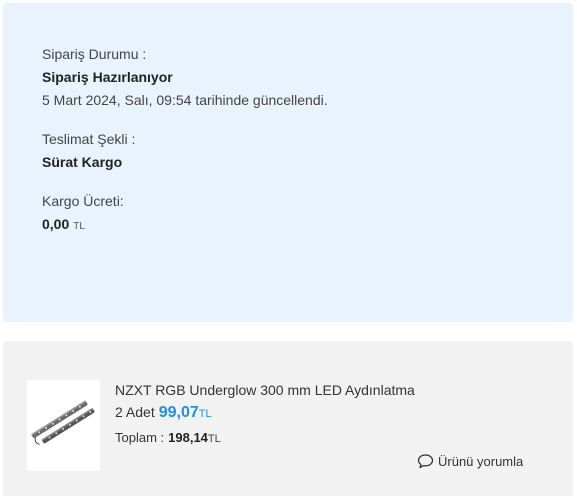 Image resolution: width=577 pixels, height=496 pixels. I want to click on delivery-method-label: Teslimat Şekli :, so click(89, 139).